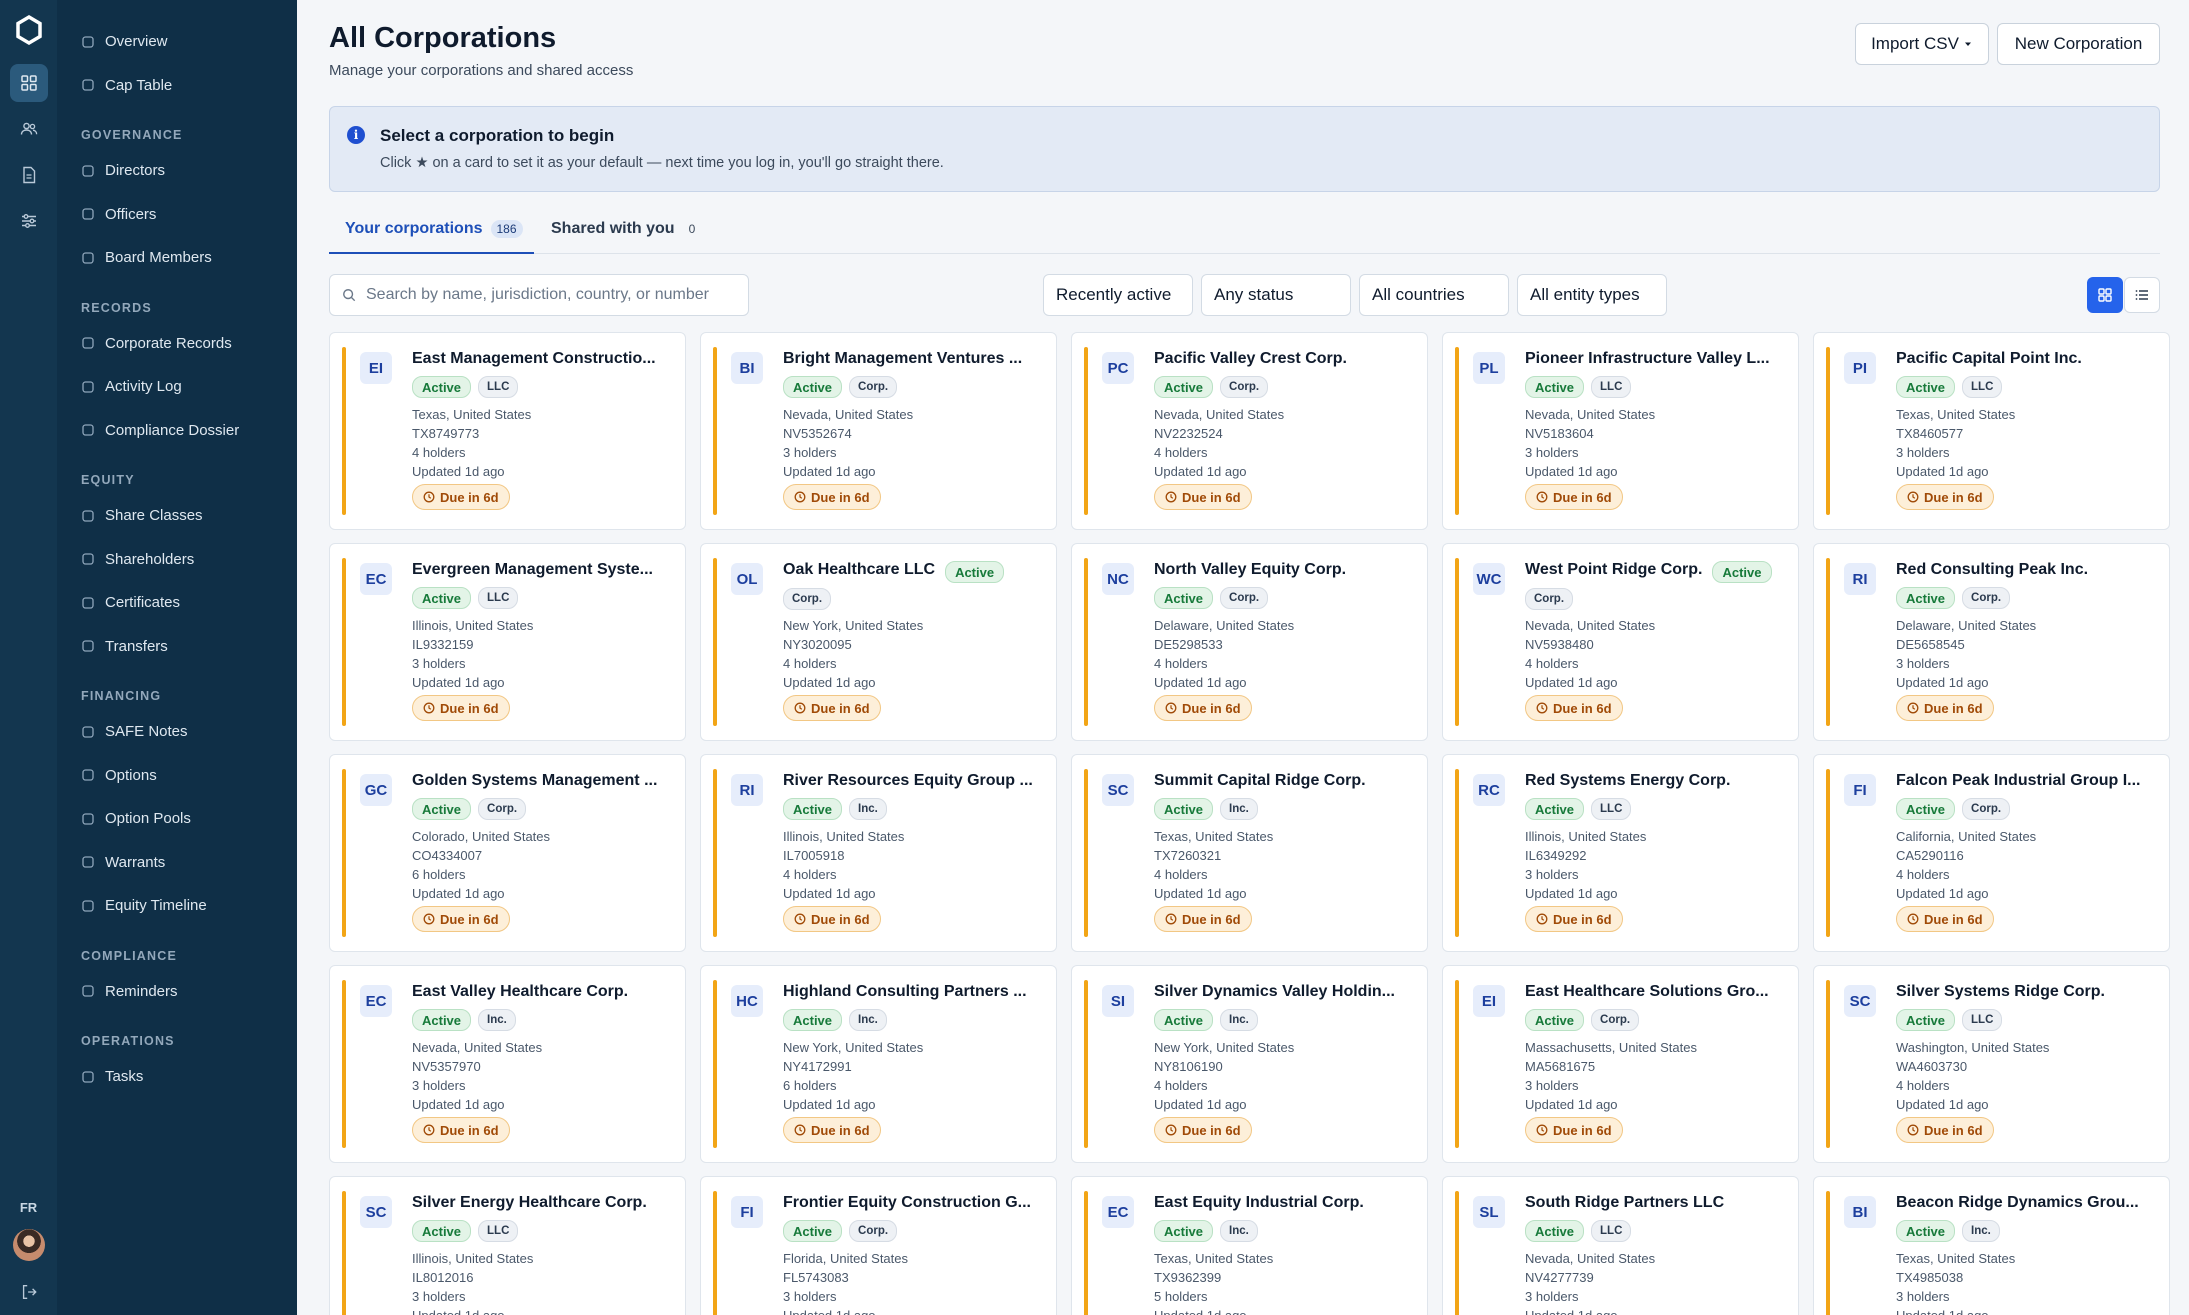 The height and width of the screenshot is (1315, 2189). What do you see at coordinates (546, 295) in the screenshot?
I see `search-input` at bounding box center [546, 295].